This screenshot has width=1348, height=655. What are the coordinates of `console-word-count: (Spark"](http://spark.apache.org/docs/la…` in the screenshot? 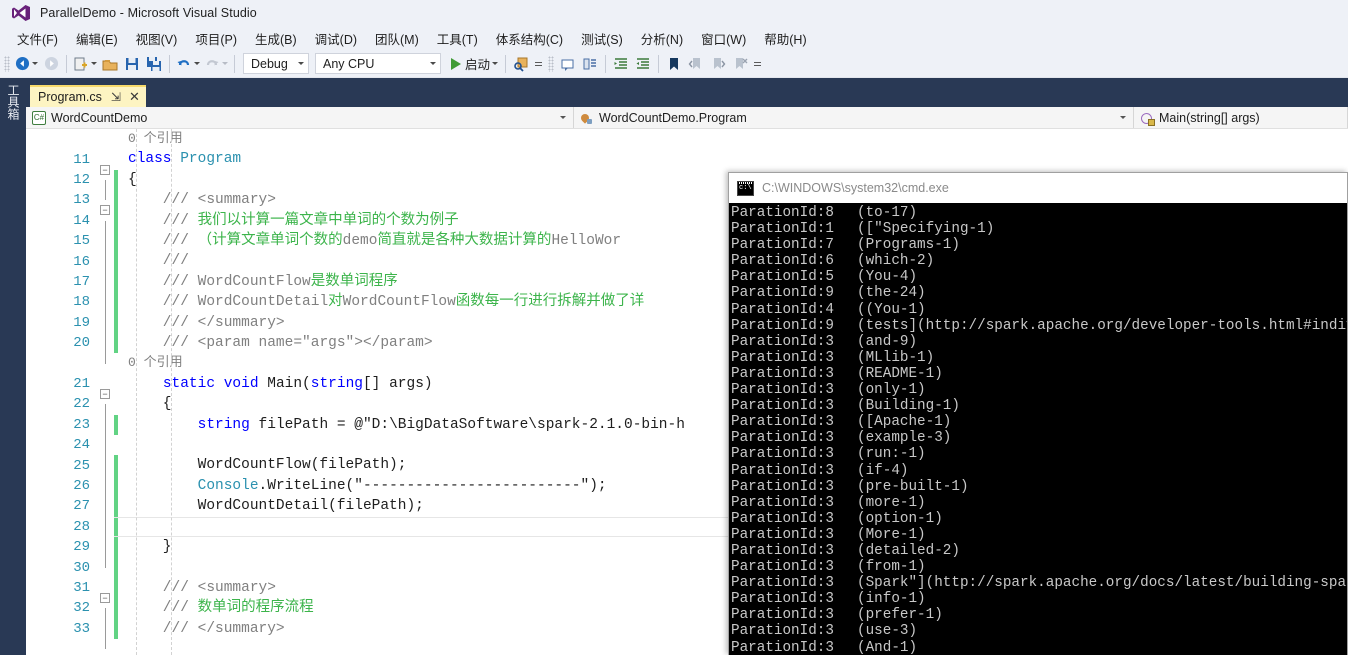 It's located at (1102, 583).